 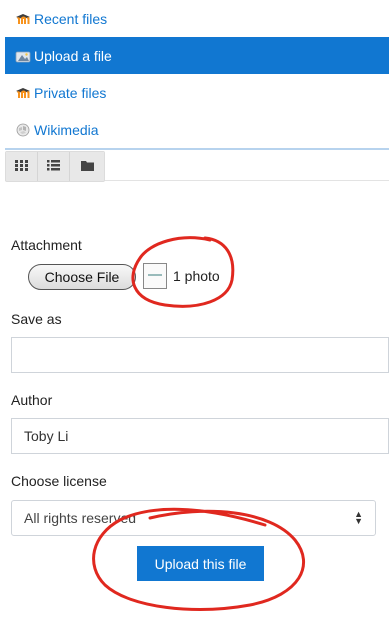 I want to click on file-count: 1 photo, so click(x=196, y=276).